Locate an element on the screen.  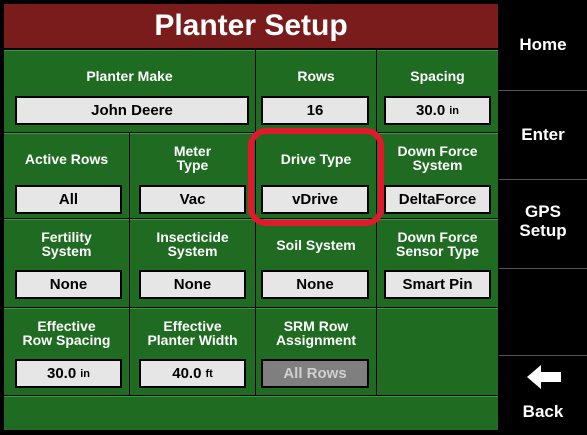
insecticide-system-value: None is located at coordinates (192, 284).